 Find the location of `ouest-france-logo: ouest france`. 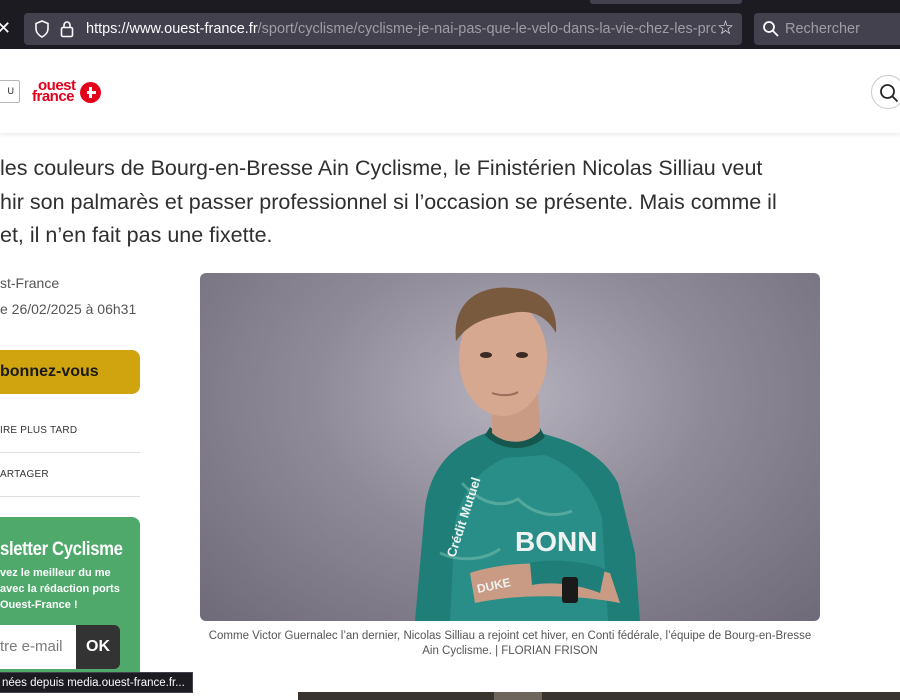

ouest-france-logo: ouest france is located at coordinates (67, 91).